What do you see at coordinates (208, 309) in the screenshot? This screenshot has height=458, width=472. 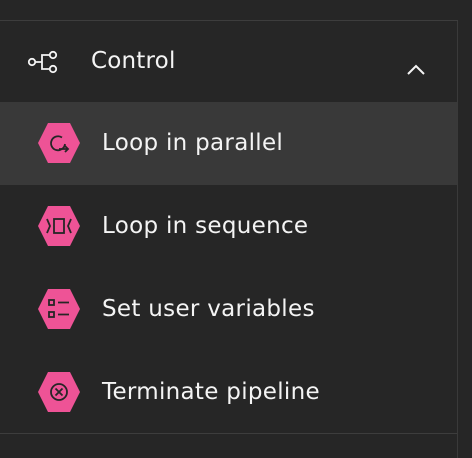 I see `item-label: Set user variables` at bounding box center [208, 309].